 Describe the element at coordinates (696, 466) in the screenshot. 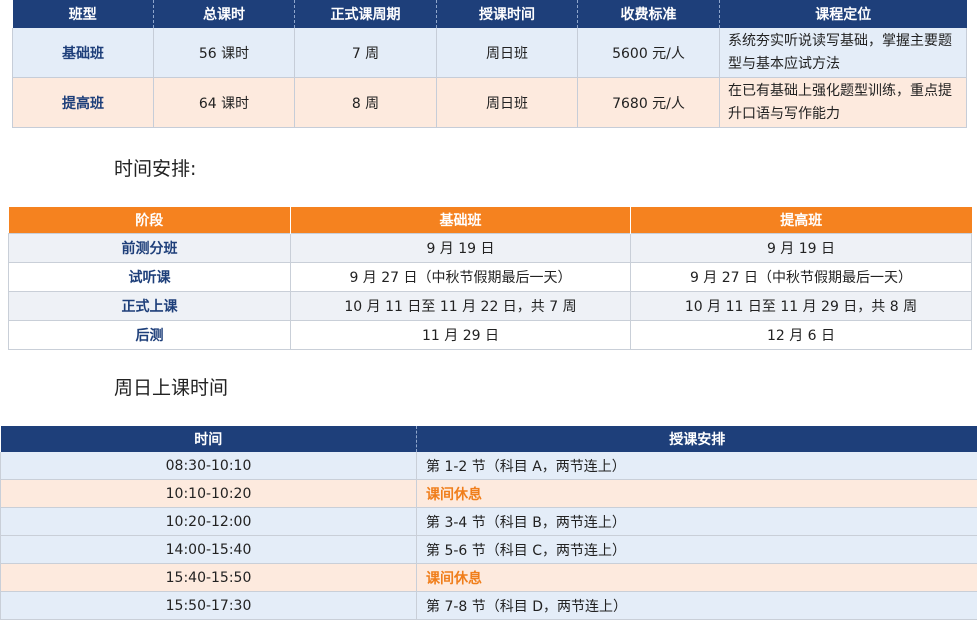

I see `slot-activity: 第 1-2 节（科目 A，两节连上）` at that location.